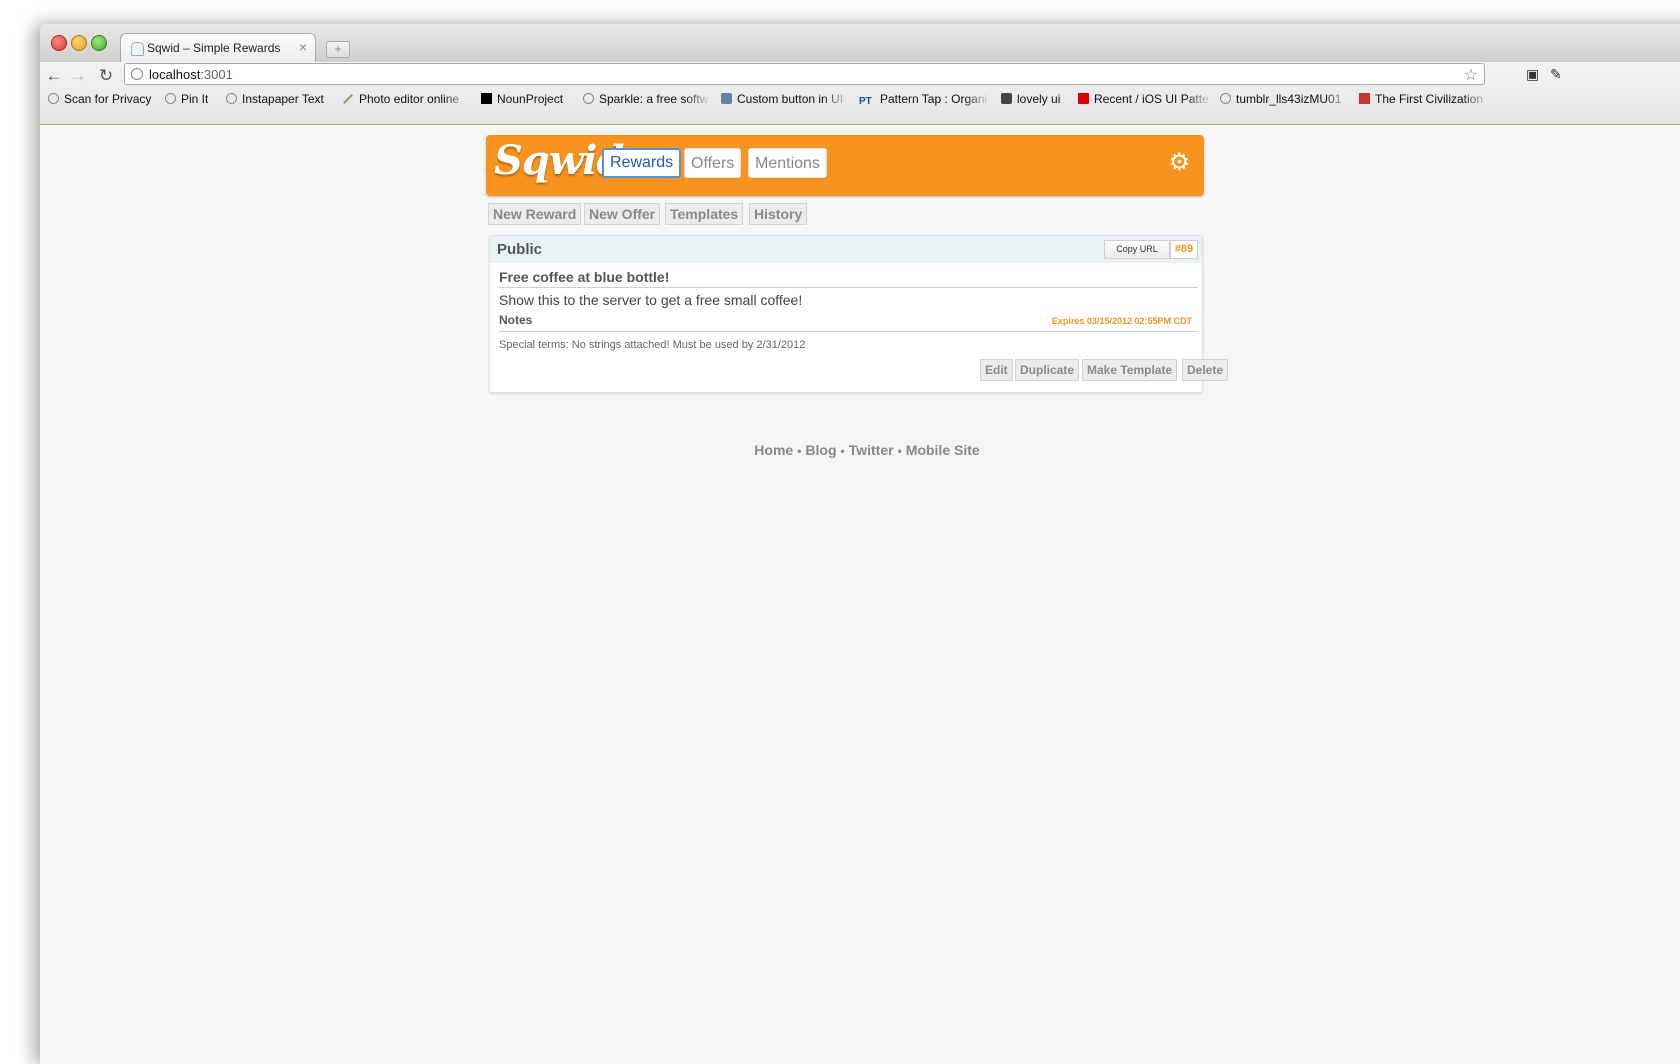 The image size is (1680, 1064). Describe the element at coordinates (1083, 98) in the screenshot. I see `pinterest-icon` at that location.